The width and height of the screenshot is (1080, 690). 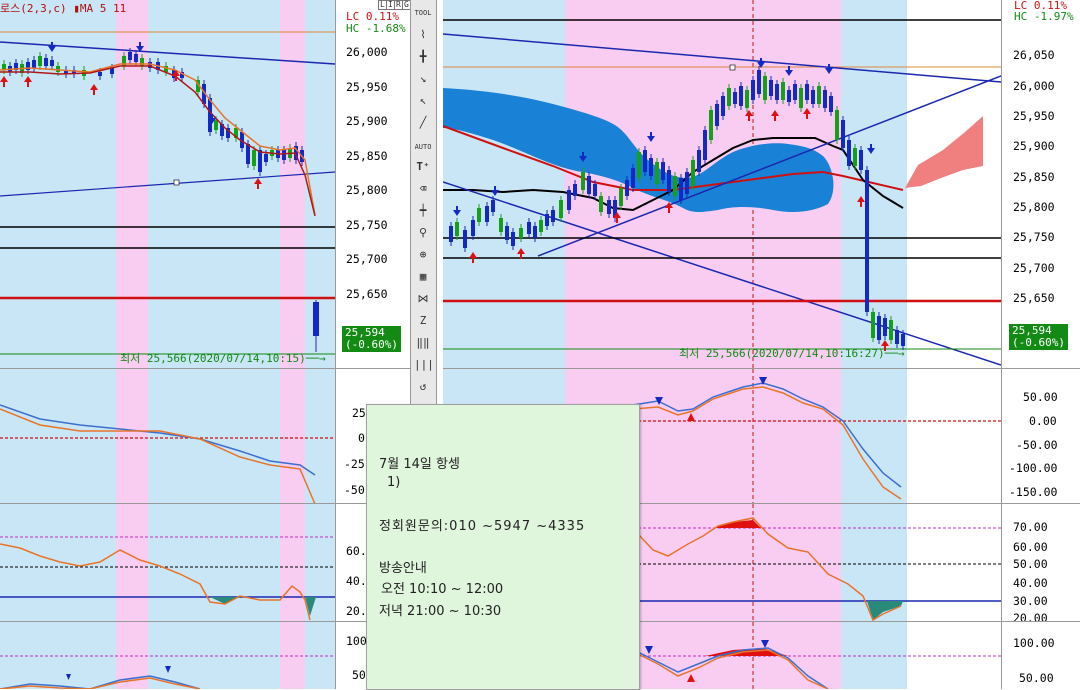 What do you see at coordinates (423, 387) in the screenshot?
I see `refresh-icon: ↺` at bounding box center [423, 387].